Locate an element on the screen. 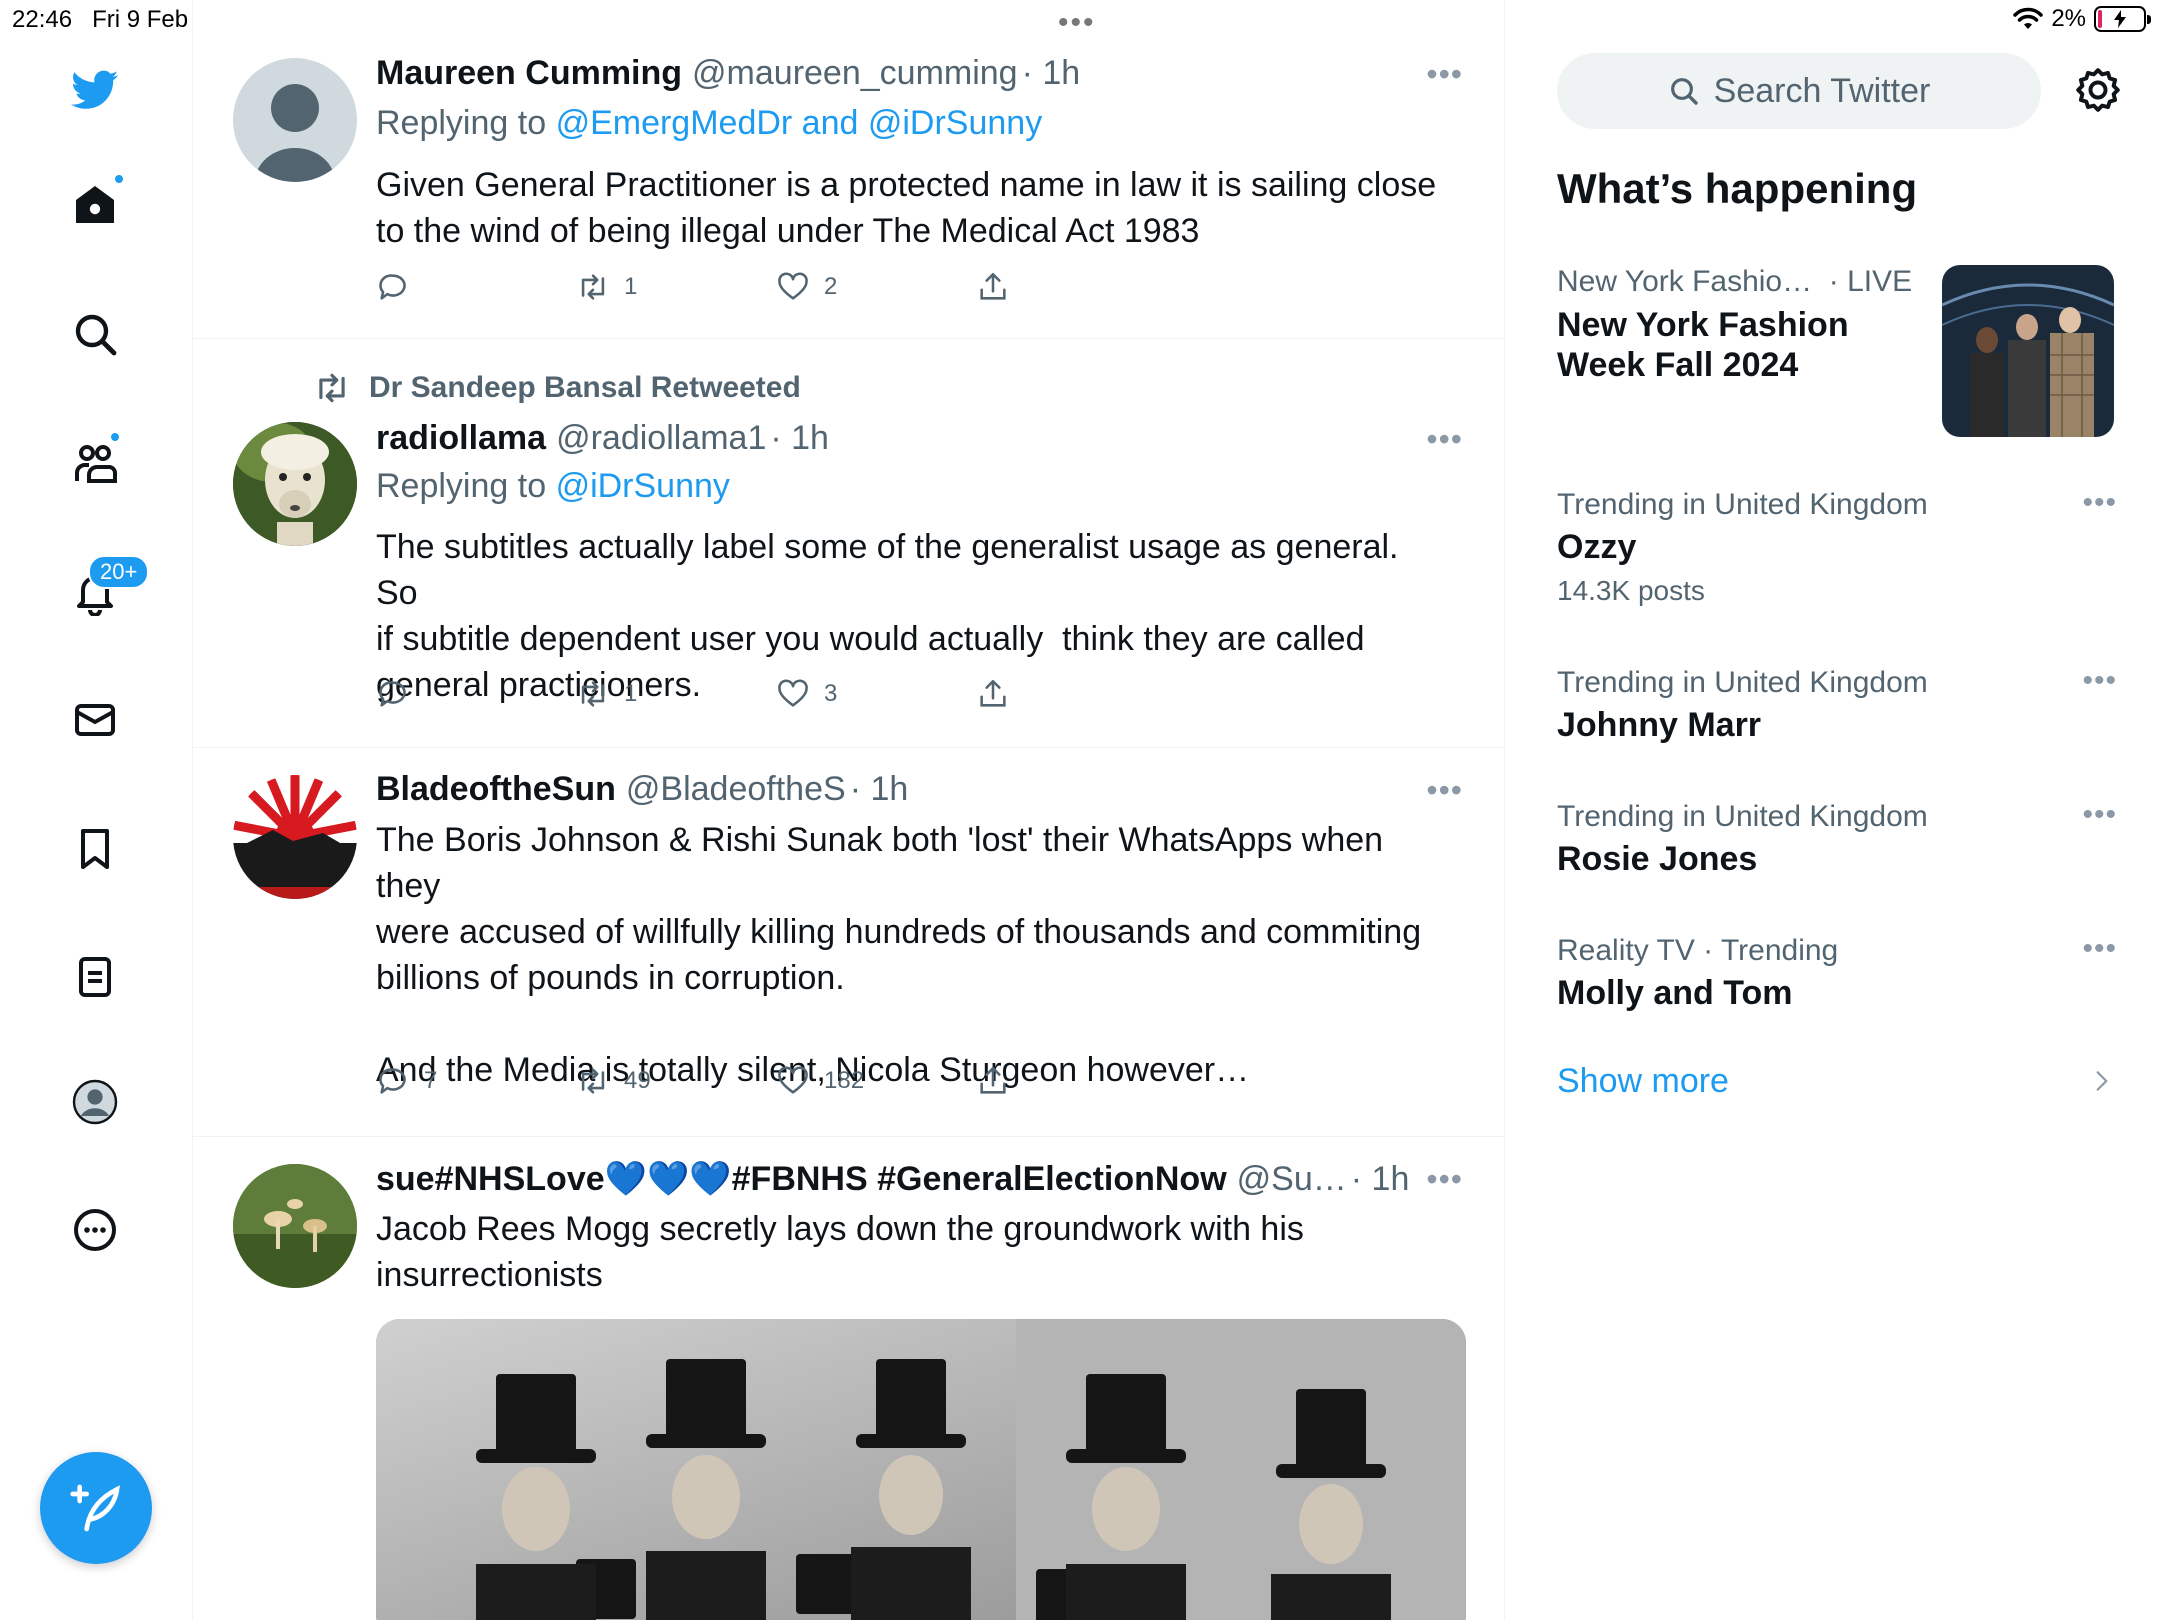 The width and height of the screenshot is (2160, 1620). profile-avatar-icon is located at coordinates (95, 1102).